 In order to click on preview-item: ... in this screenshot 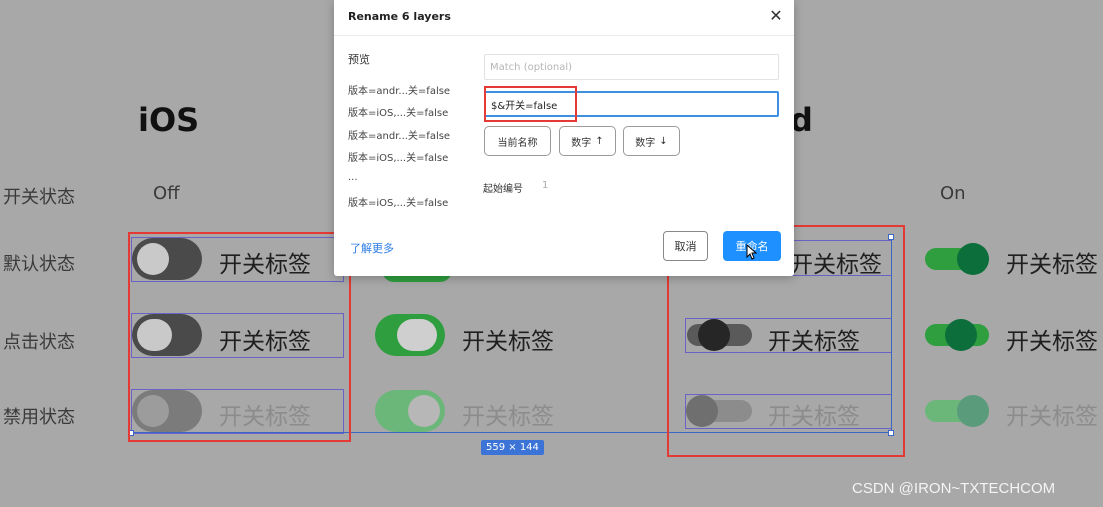, I will do `click(353, 177)`.